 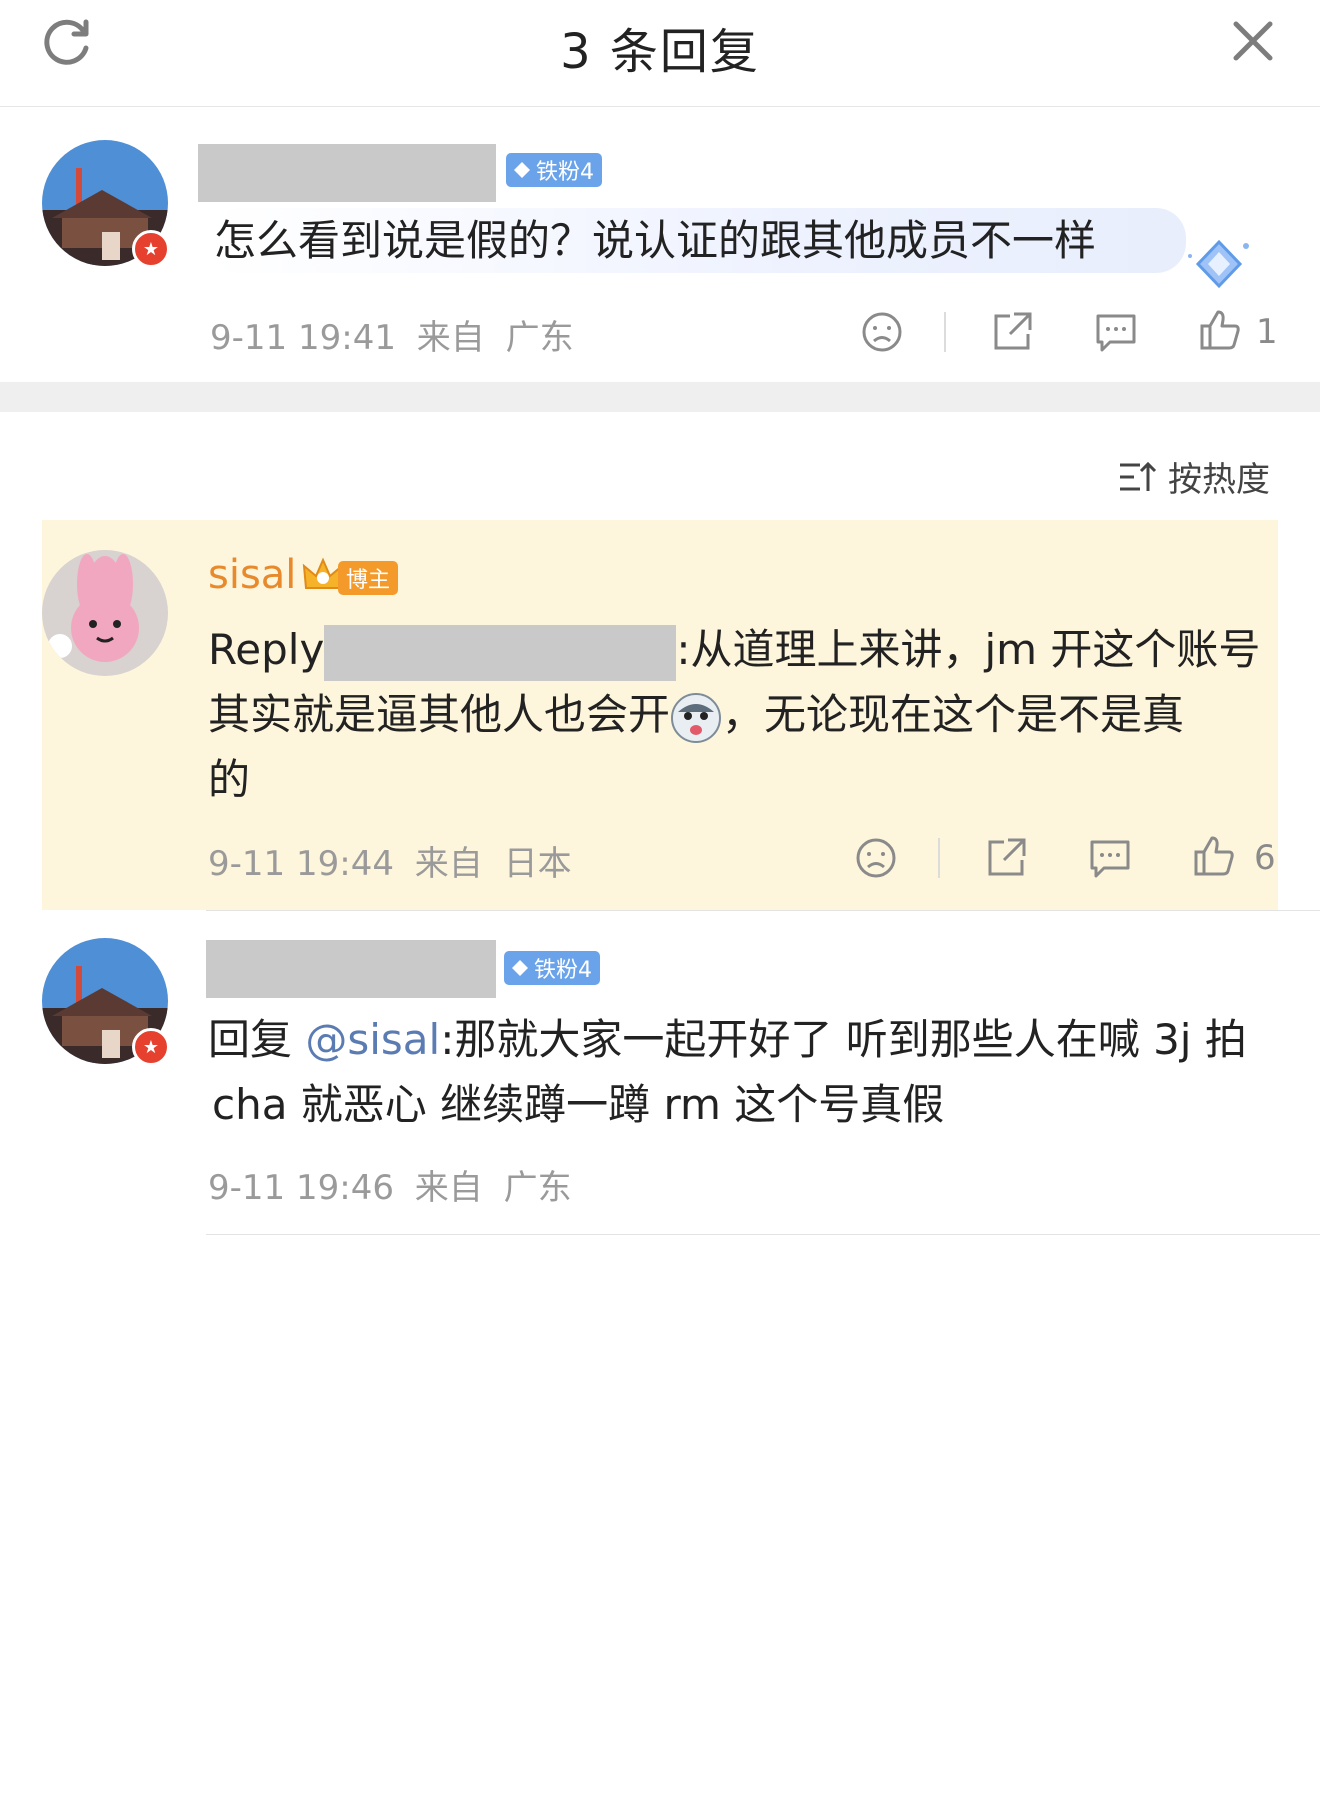 I want to click on husky-emoji-icon, so click(x=696, y=717).